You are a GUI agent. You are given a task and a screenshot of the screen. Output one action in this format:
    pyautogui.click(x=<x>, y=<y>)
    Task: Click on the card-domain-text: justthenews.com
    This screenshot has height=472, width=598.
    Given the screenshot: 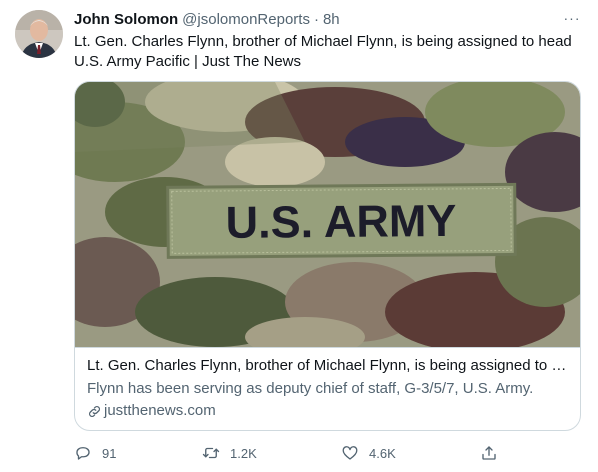 What is the action you would take?
    pyautogui.click(x=160, y=411)
    